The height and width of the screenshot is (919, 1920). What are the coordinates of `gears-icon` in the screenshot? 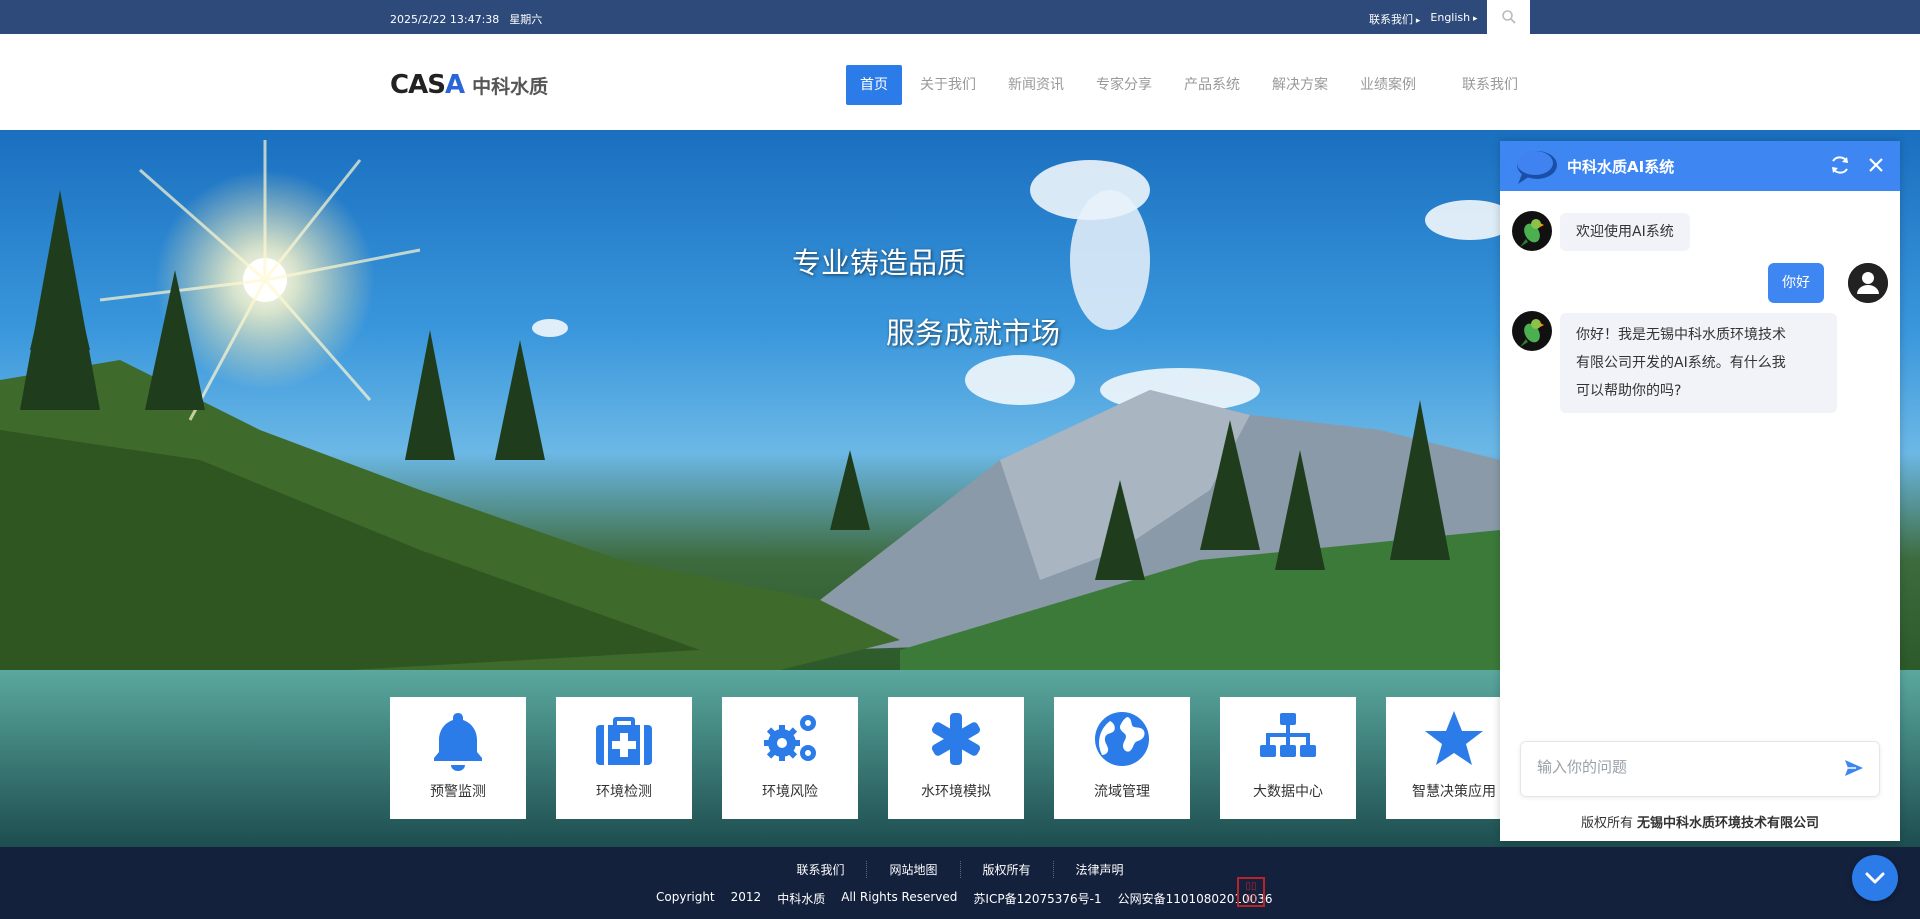 It's located at (790, 738).